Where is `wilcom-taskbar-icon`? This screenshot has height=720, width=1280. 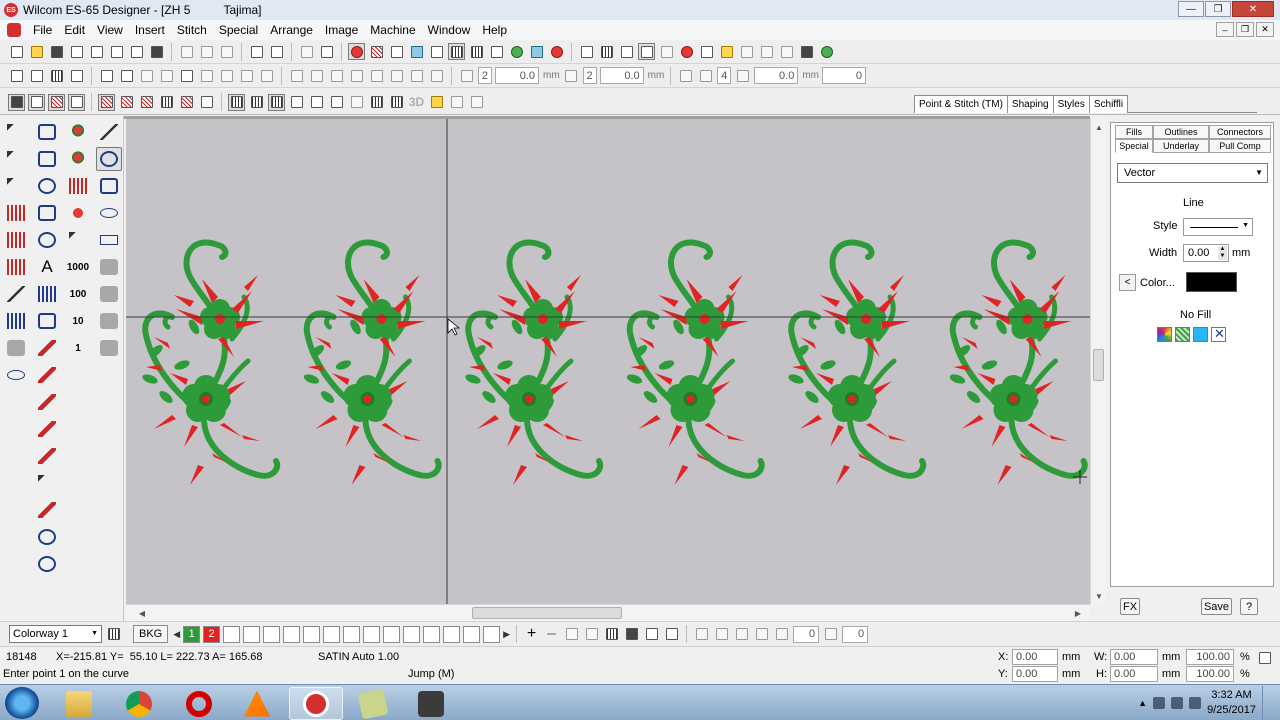
wilcom-taskbar-icon is located at coordinates (316, 703).